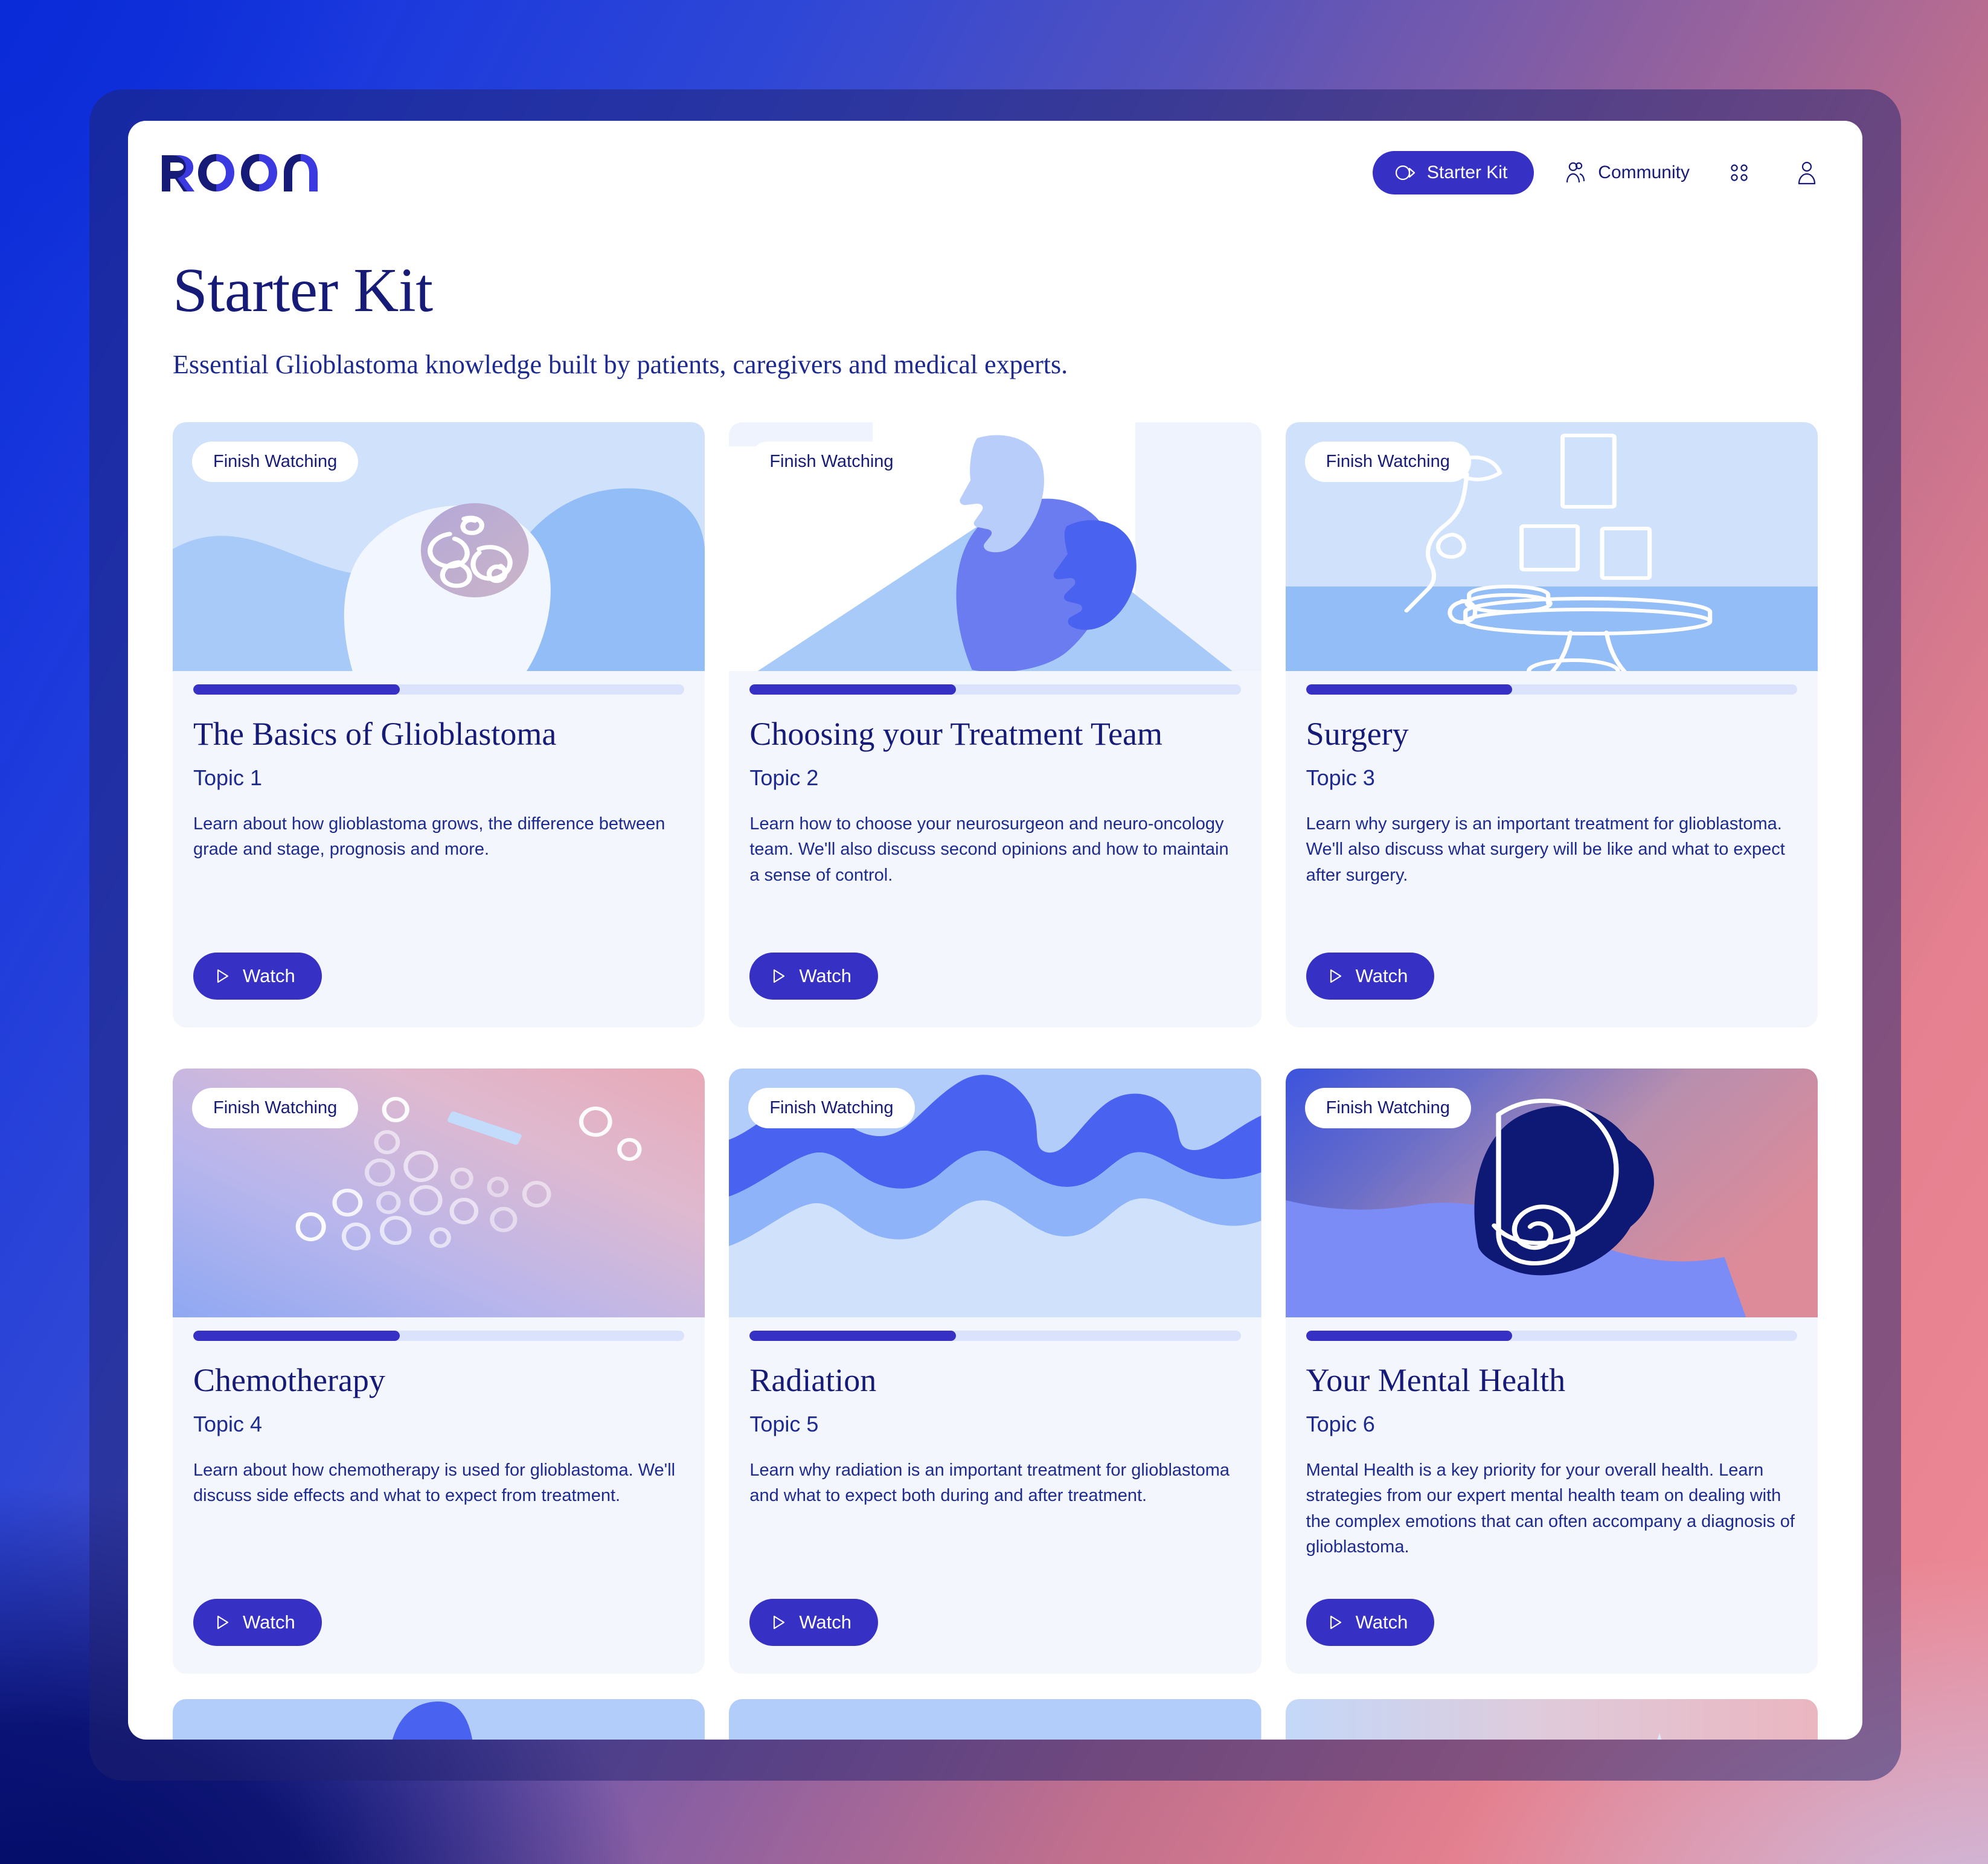  What do you see at coordinates (1644, 172) in the screenshot?
I see `community-label: Community` at bounding box center [1644, 172].